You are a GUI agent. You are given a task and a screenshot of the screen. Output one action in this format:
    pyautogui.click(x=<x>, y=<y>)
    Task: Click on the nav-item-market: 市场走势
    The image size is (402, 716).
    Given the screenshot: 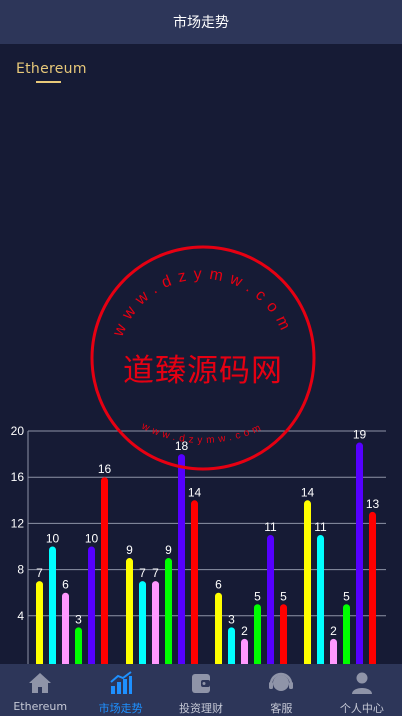 What is the action you would take?
    pyautogui.click(x=120, y=690)
    